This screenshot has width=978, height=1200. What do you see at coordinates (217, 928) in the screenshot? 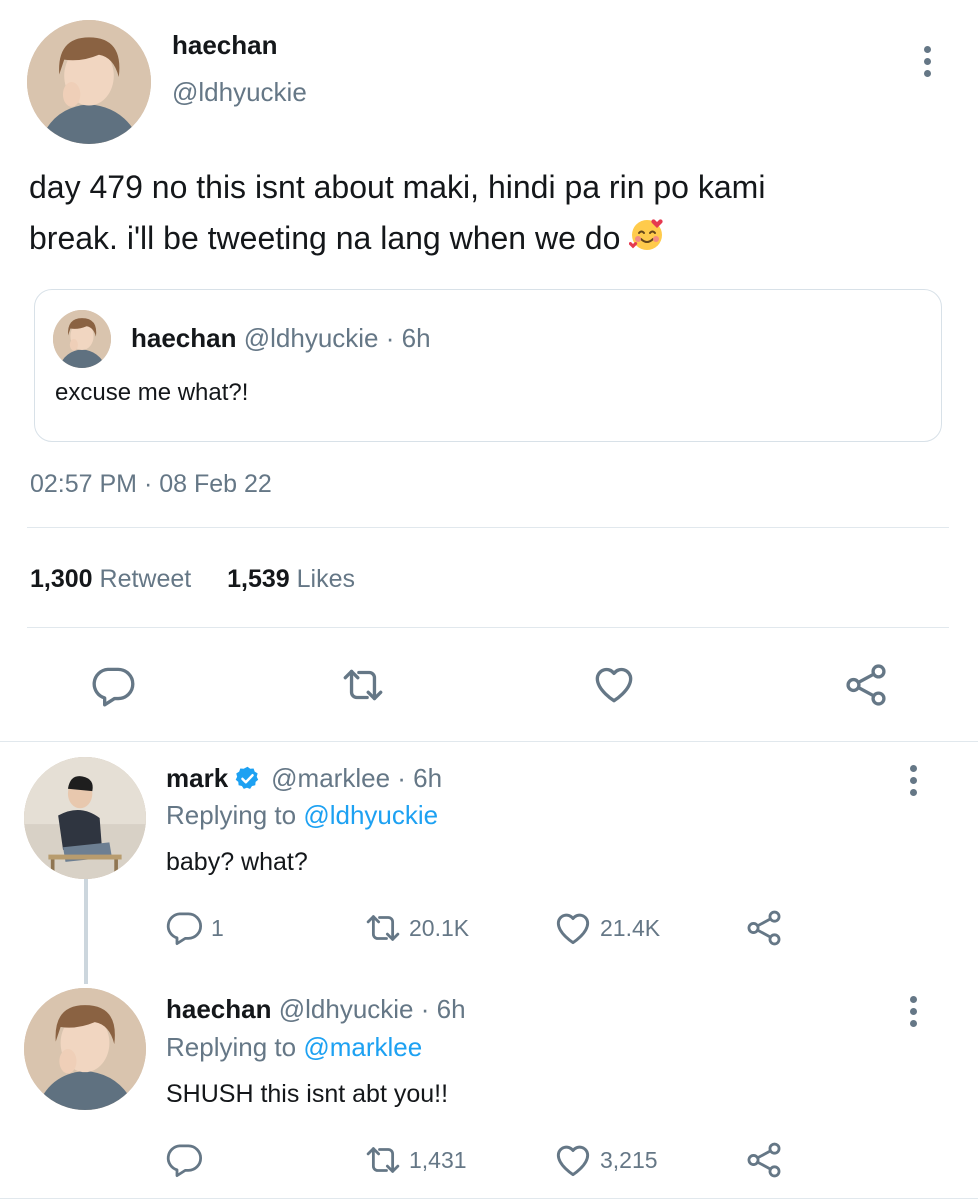
I see `reply-count: 1` at bounding box center [217, 928].